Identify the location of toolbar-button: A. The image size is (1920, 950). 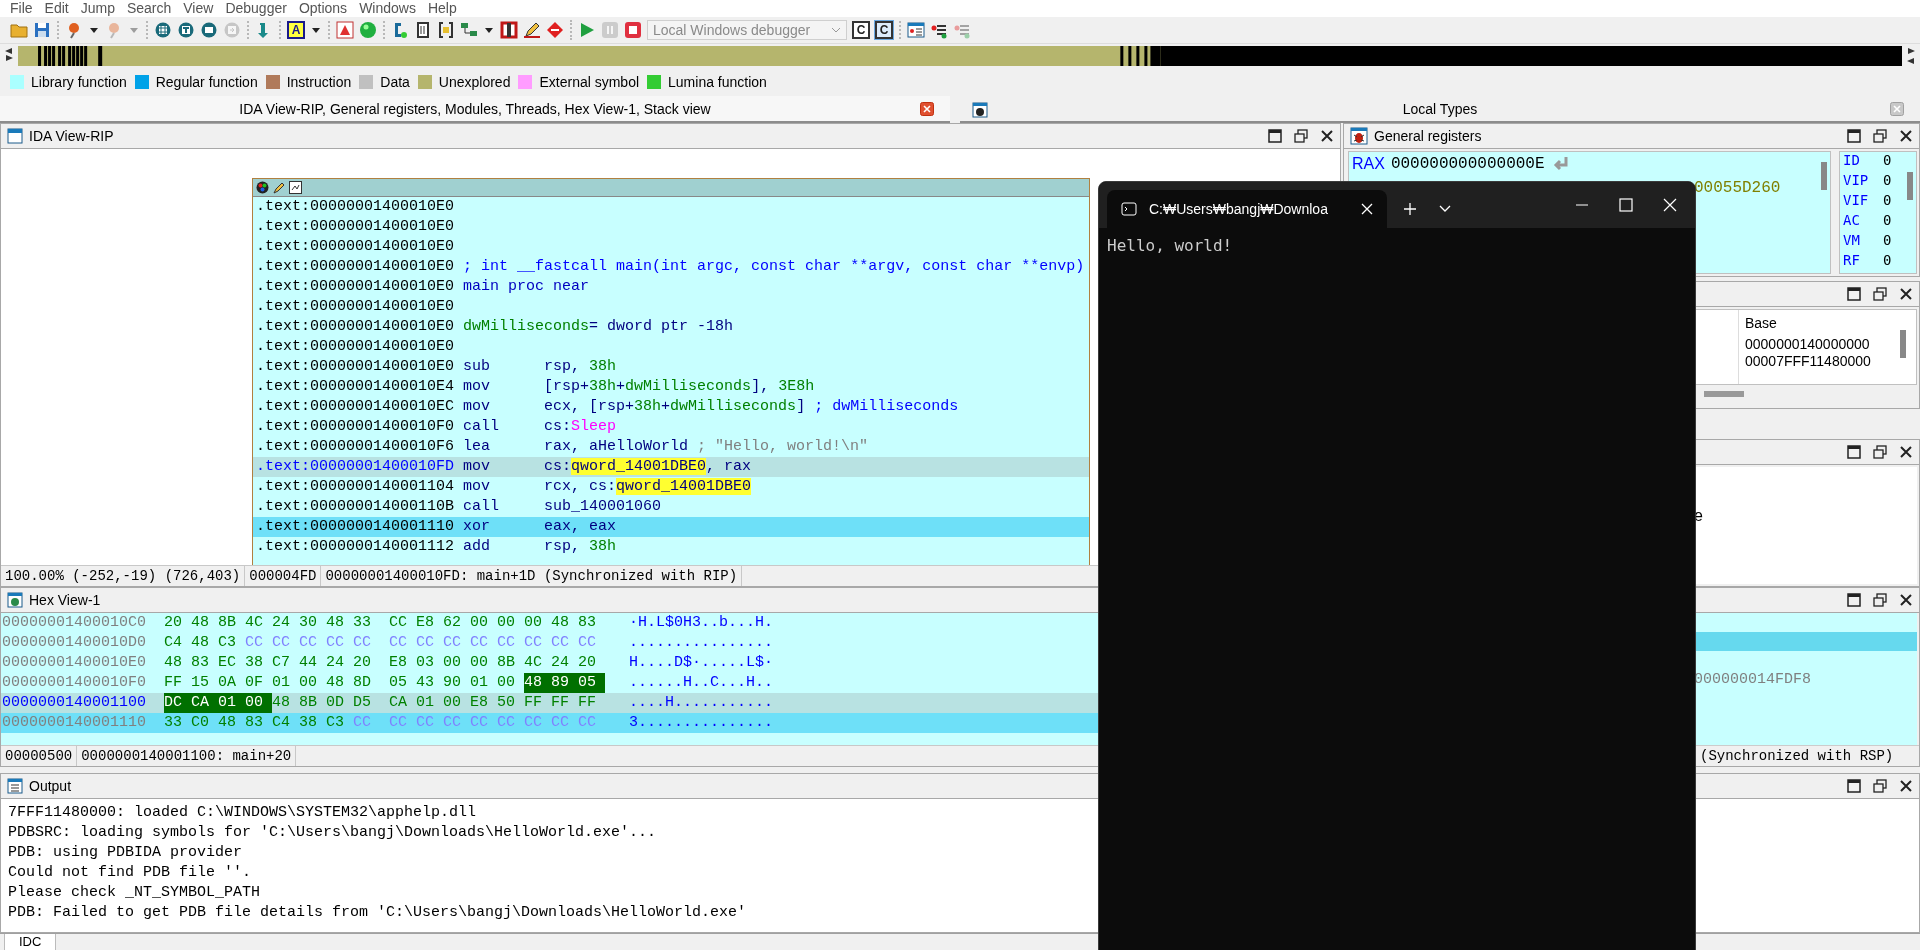
(296, 30).